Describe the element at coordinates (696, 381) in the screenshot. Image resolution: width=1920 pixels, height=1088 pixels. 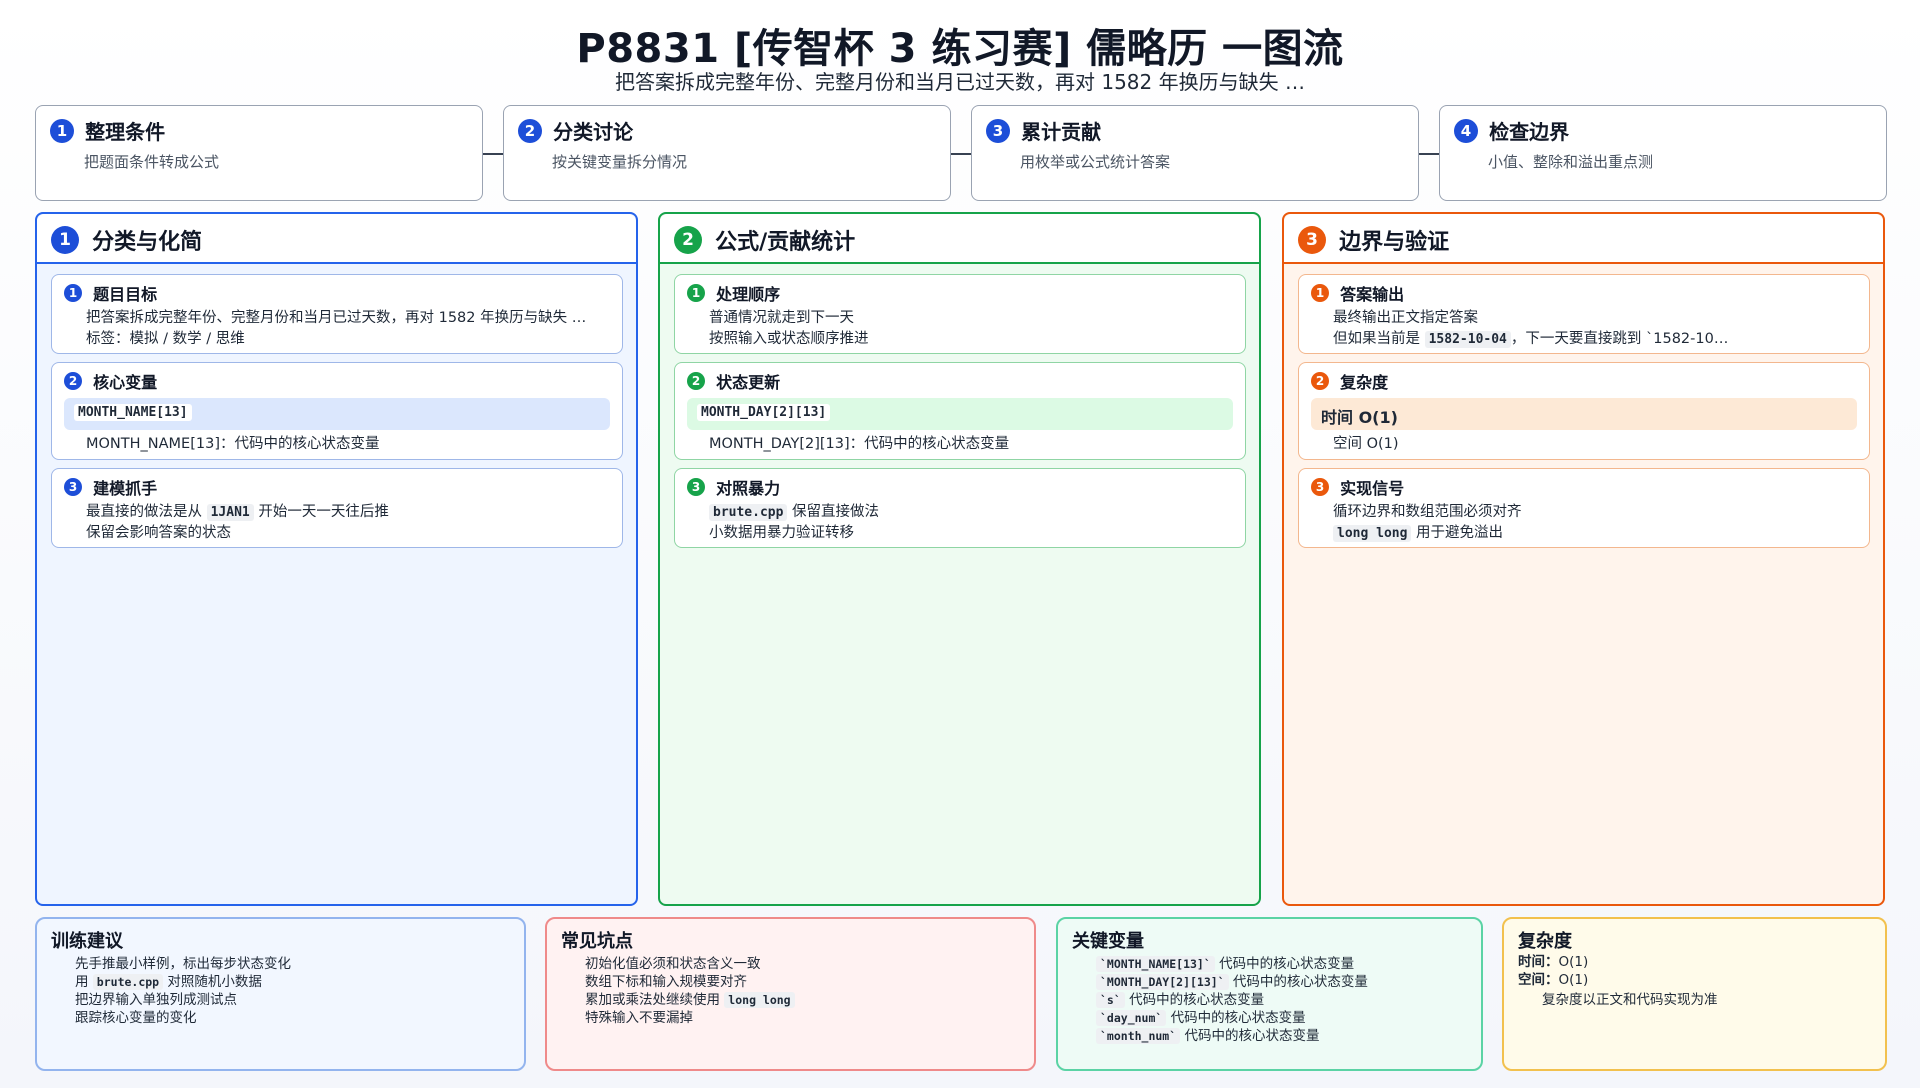
I see `card-number: 2` at that location.